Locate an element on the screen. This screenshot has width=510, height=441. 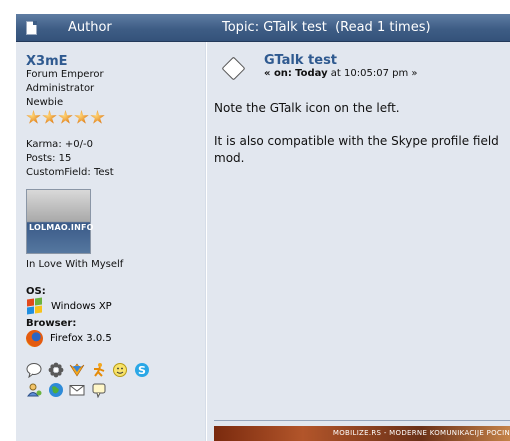
signature-text: MOBILIZE.RS - MODERNE KOMUNIKACIJE POCIN is located at coordinates (421, 433).